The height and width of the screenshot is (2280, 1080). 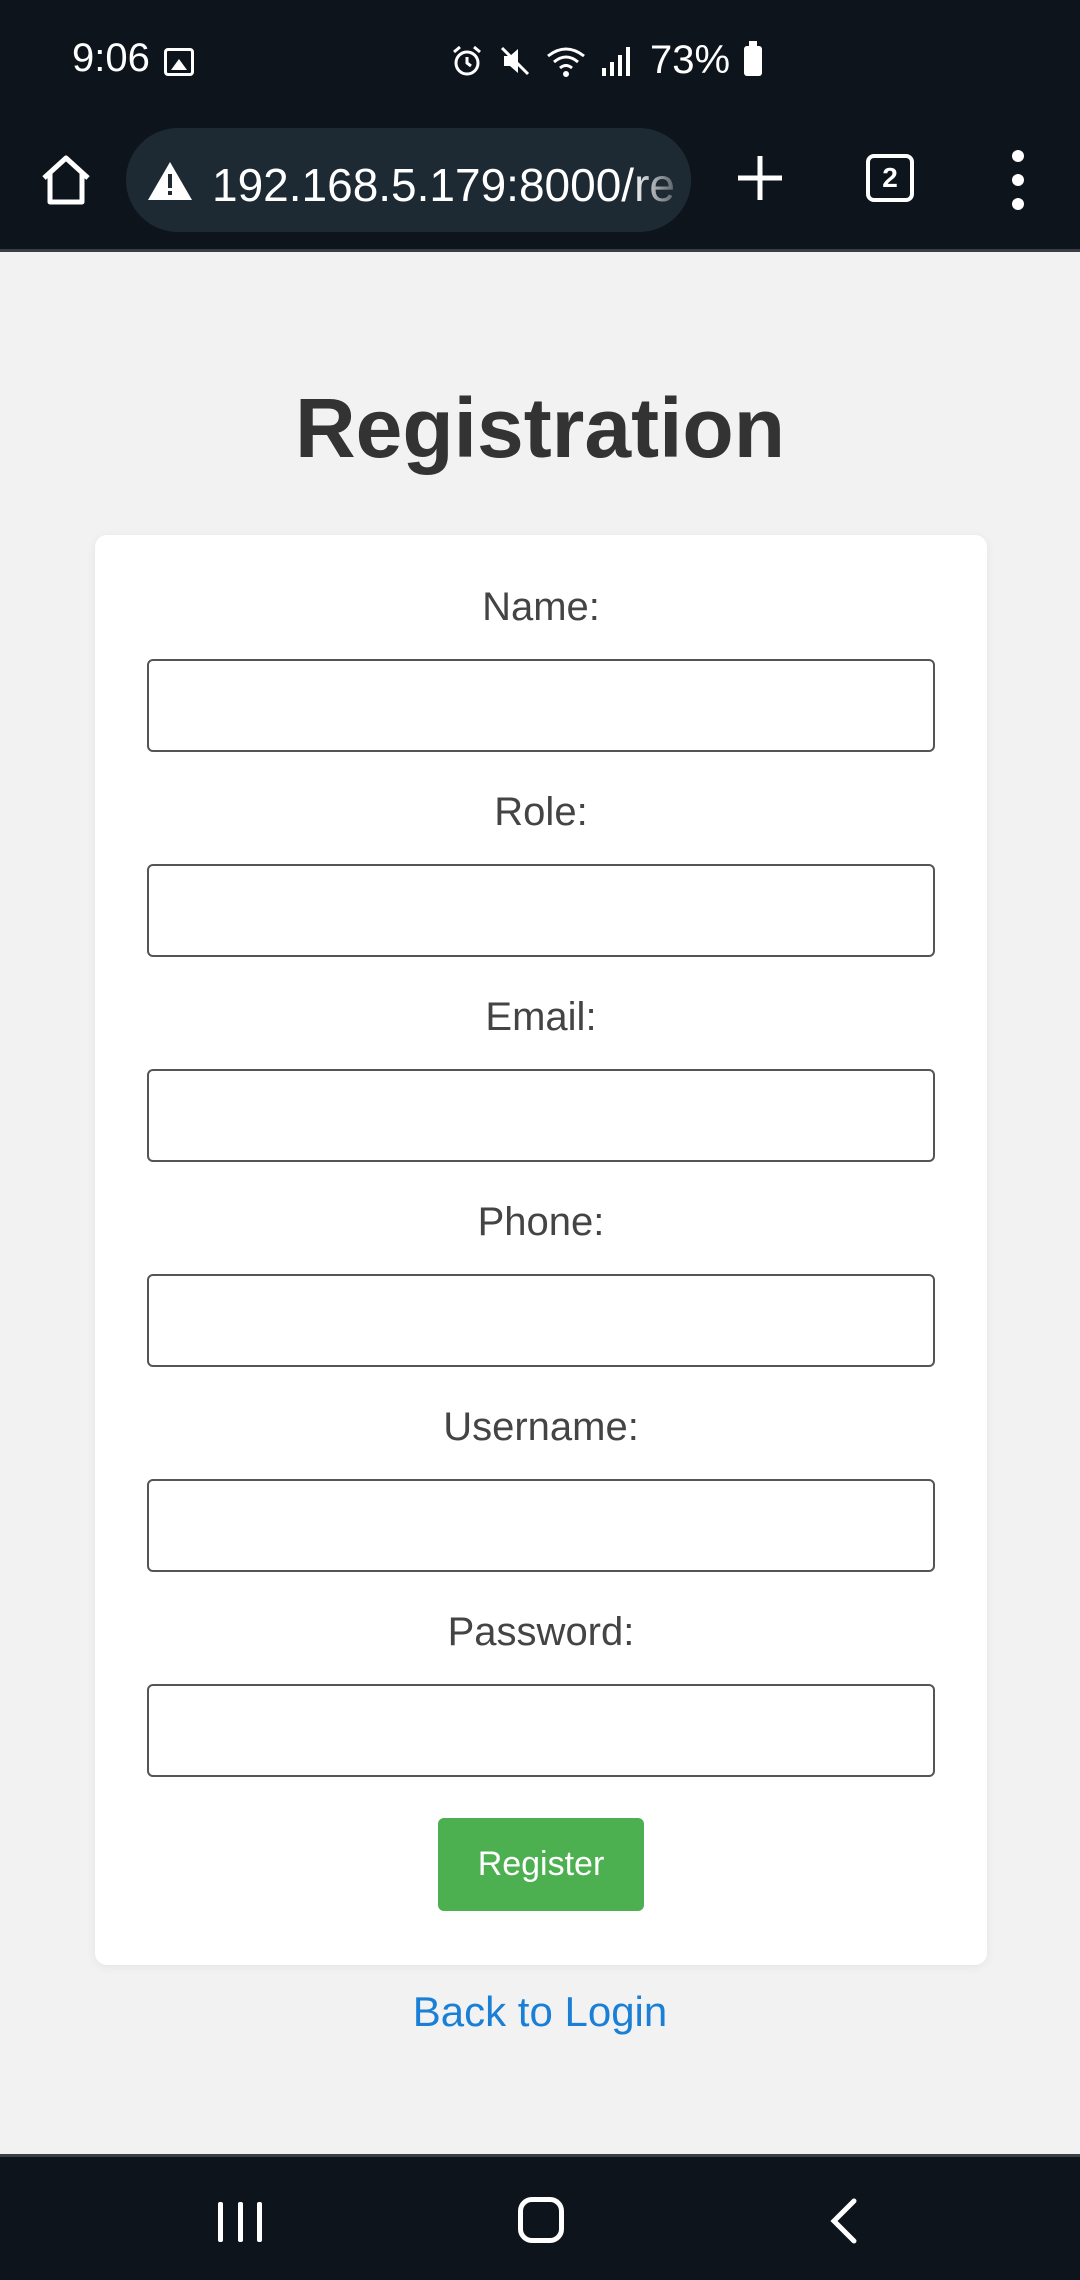 What do you see at coordinates (66, 180) in the screenshot?
I see `home-icon` at bounding box center [66, 180].